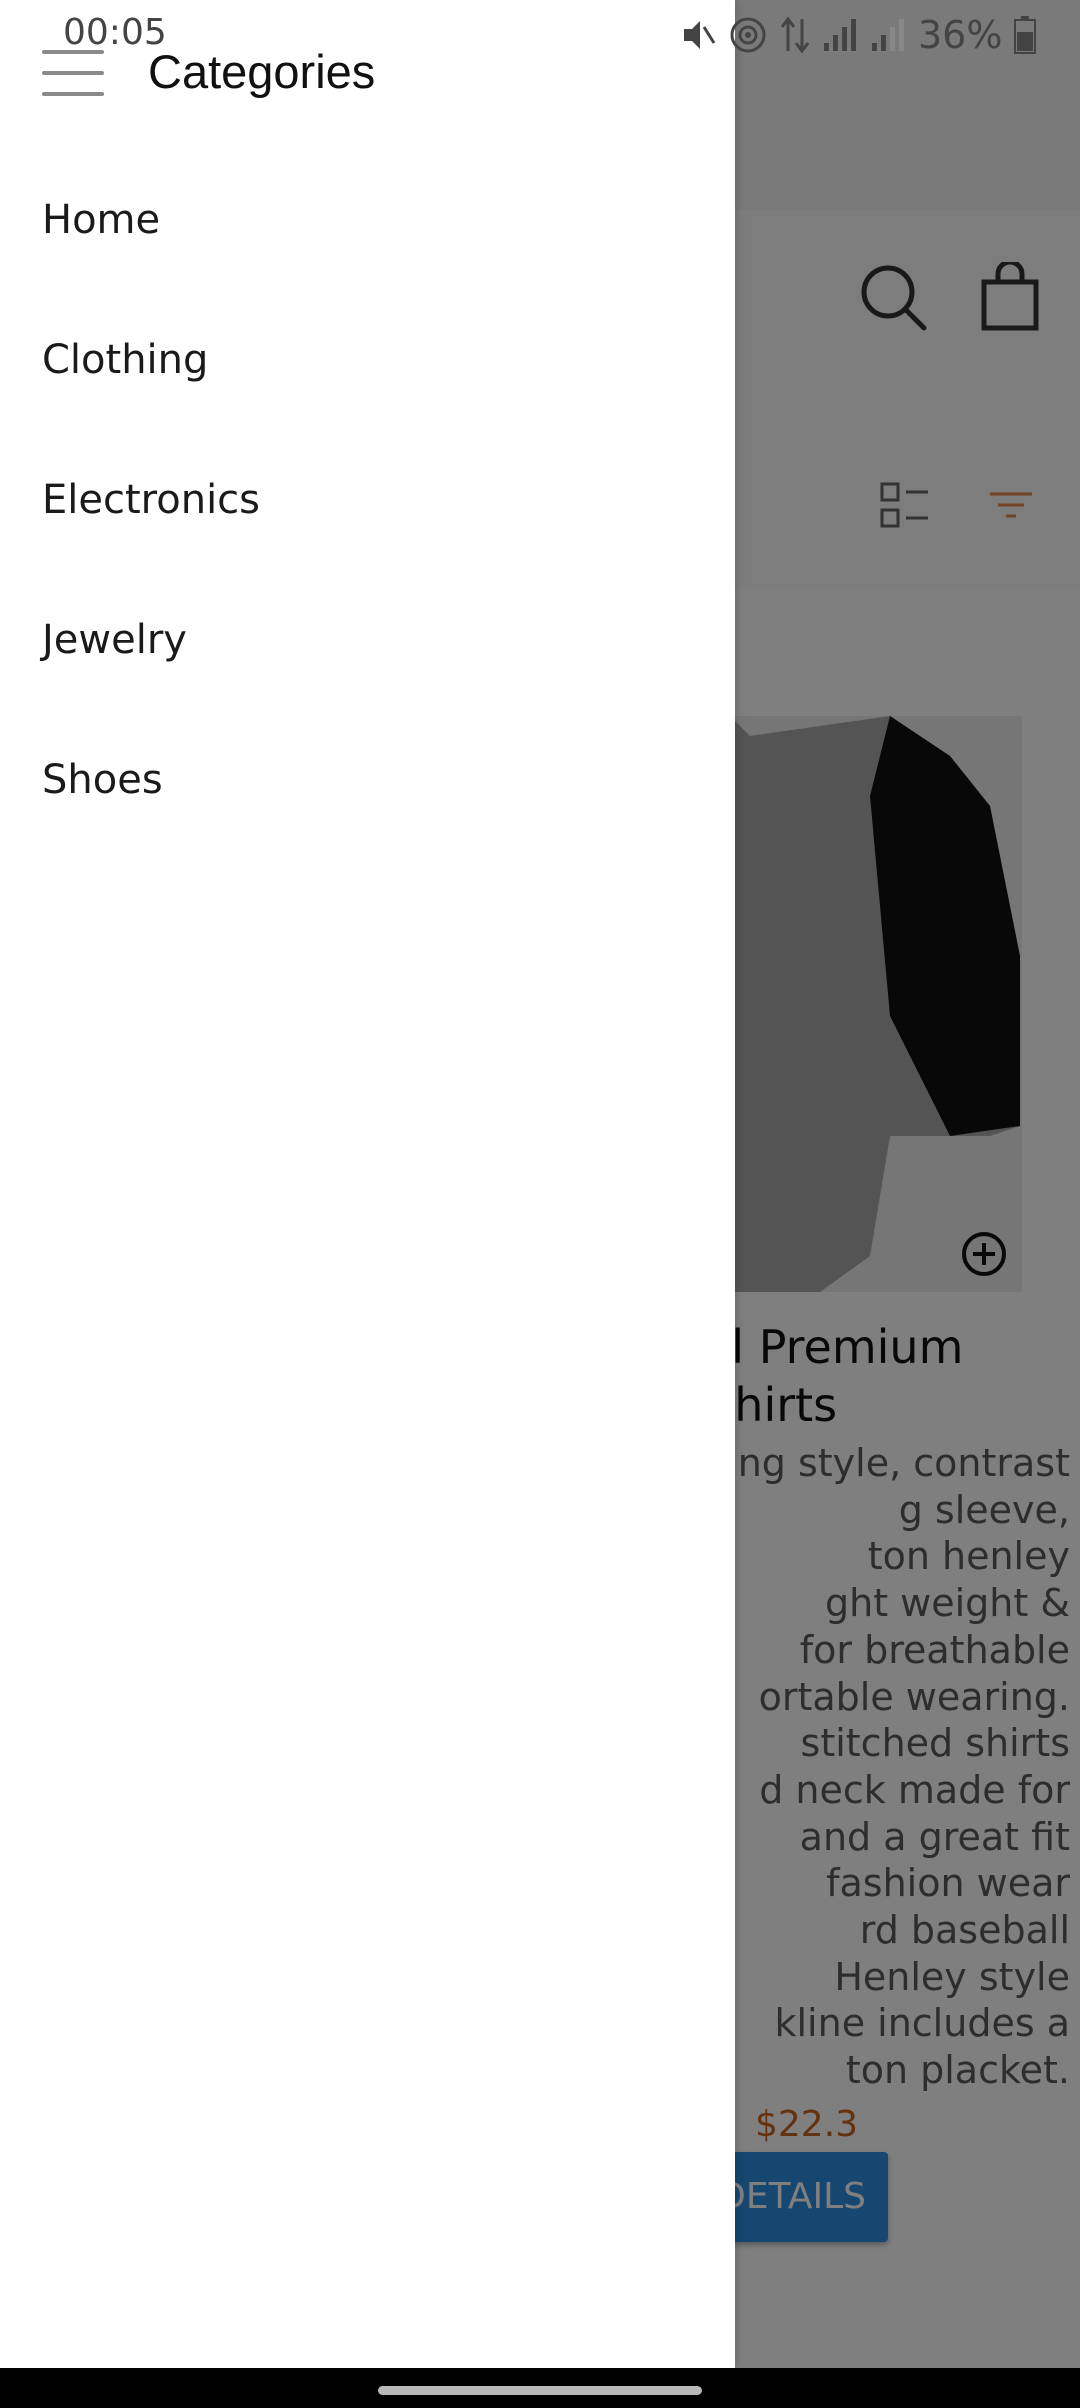 The height and width of the screenshot is (2408, 1080). What do you see at coordinates (858, 35) in the screenshot?
I see `status-icons: 36%` at bounding box center [858, 35].